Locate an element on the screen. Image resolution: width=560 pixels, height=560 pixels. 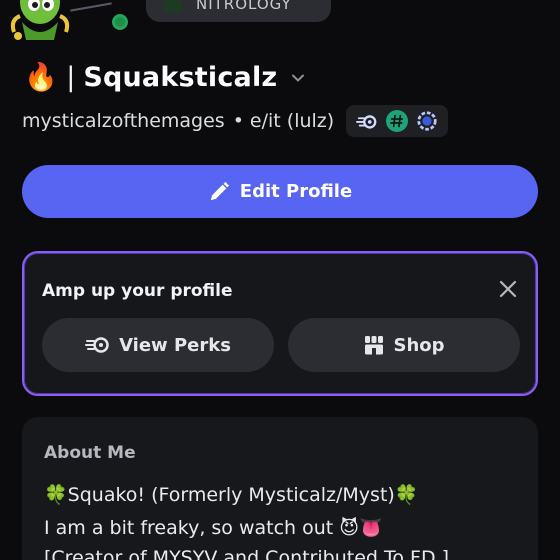
amp-up-title: Amp up your profile is located at coordinates (137, 291).